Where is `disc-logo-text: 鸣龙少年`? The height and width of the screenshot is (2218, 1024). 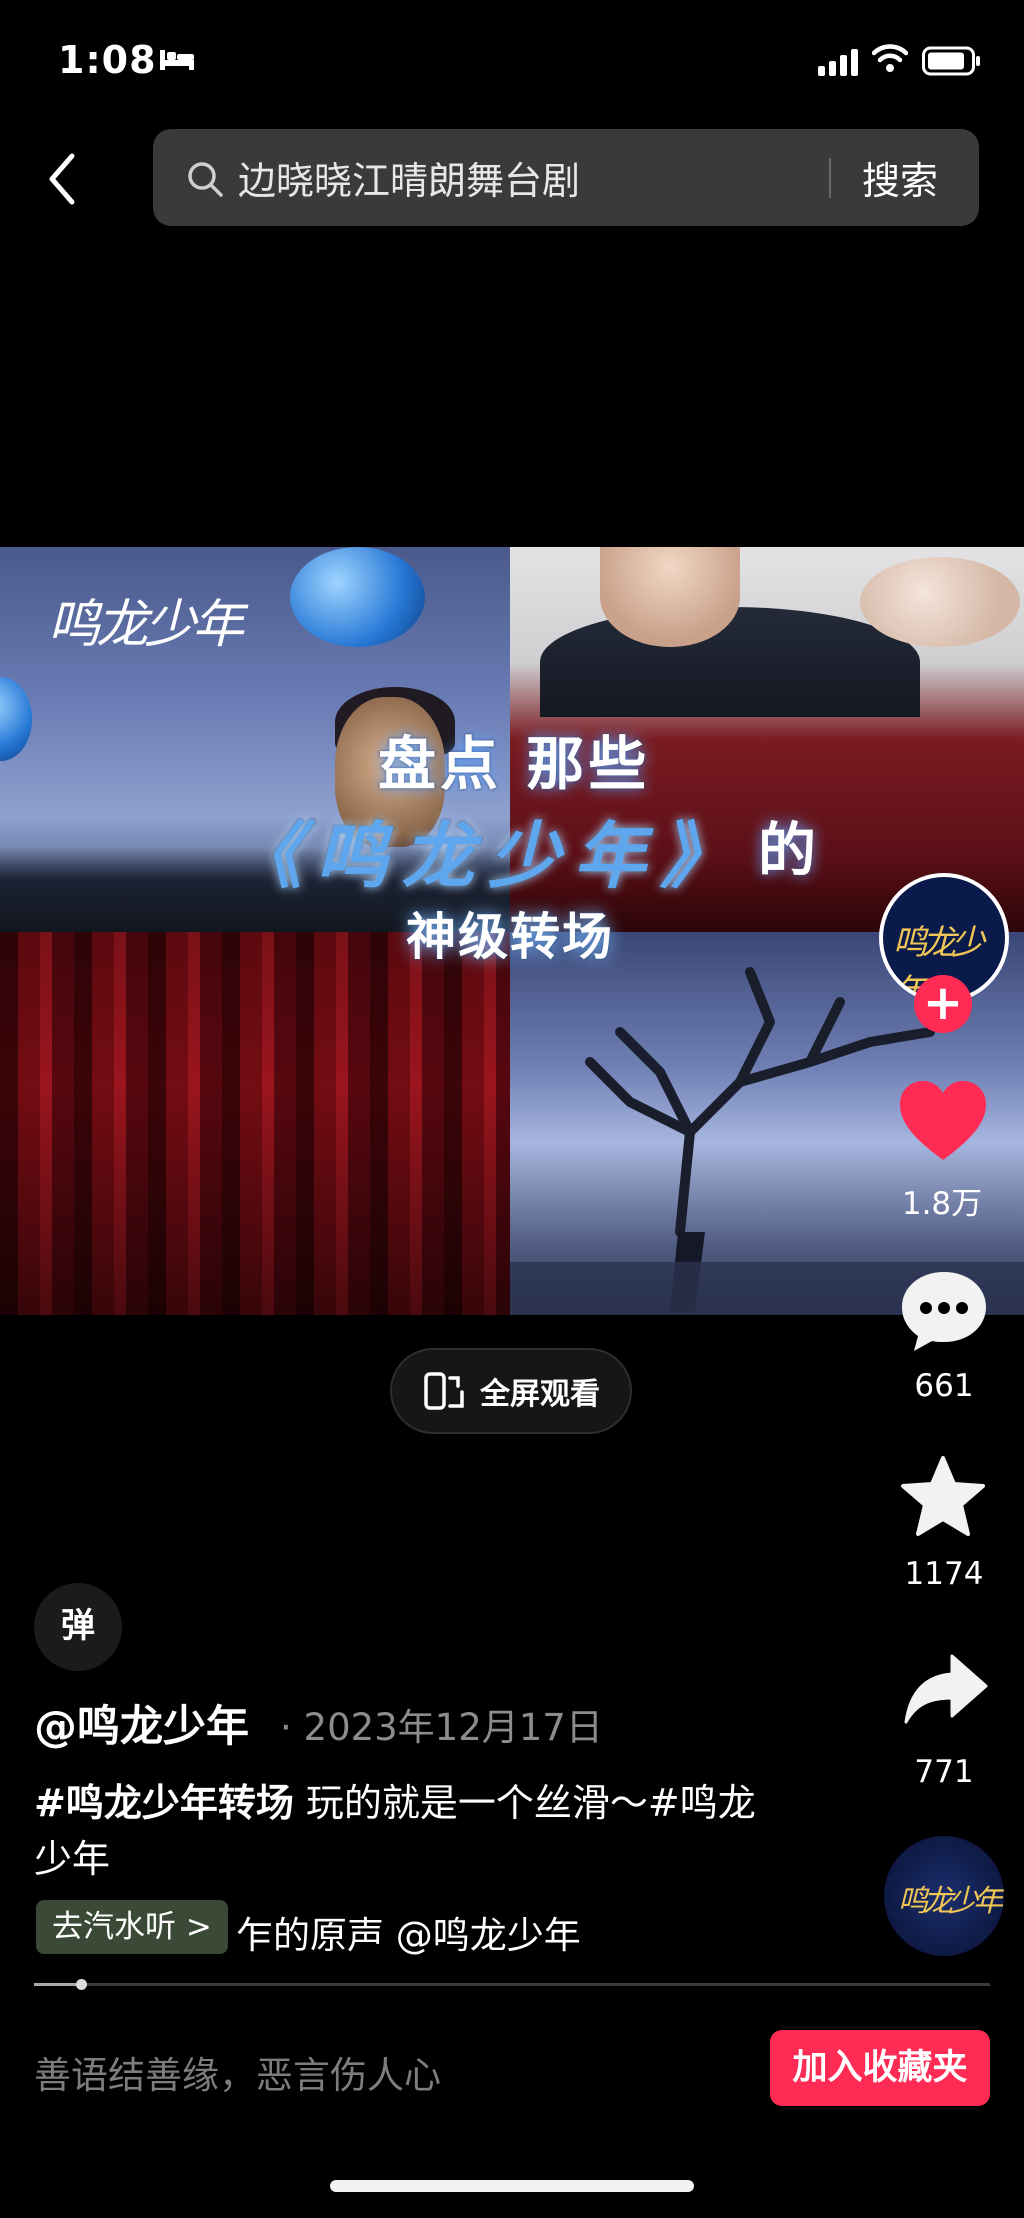 disc-logo-text: 鸣龙少年 is located at coordinates (950, 1901).